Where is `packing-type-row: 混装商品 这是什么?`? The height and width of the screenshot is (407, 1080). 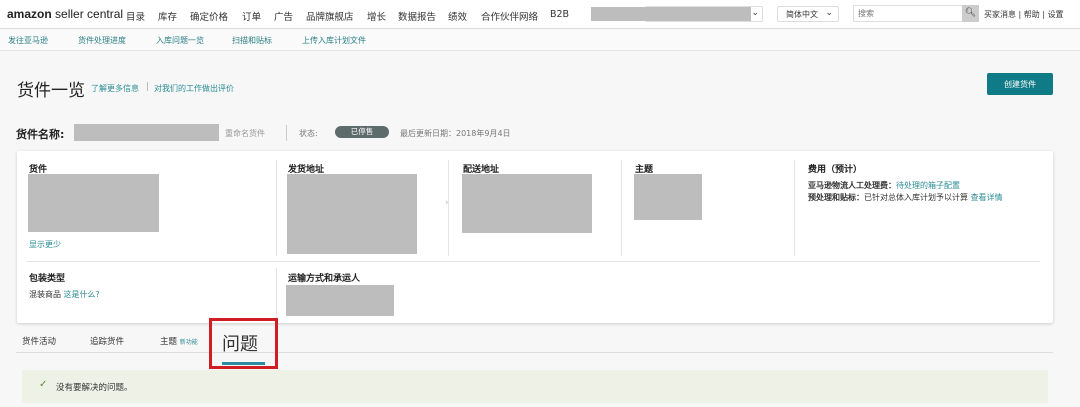 packing-type-row: 混装商品 这是什么? is located at coordinates (64, 294).